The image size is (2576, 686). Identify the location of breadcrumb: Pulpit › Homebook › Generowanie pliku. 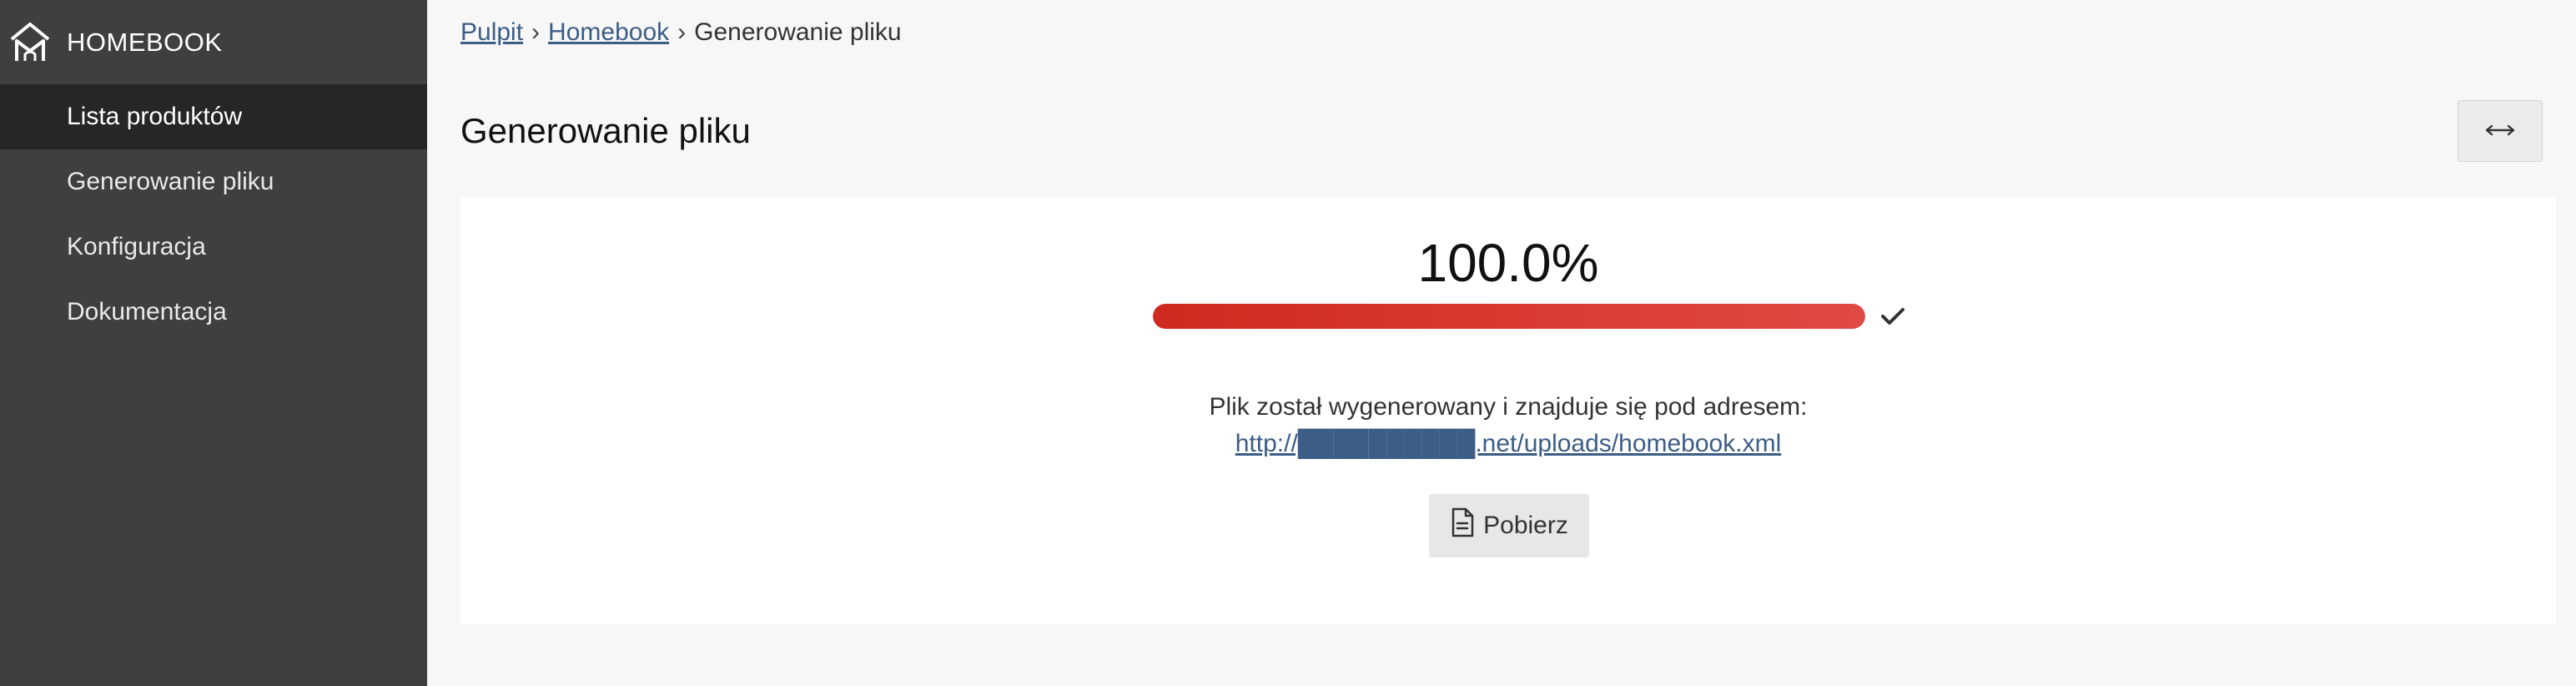
(1501, 32).